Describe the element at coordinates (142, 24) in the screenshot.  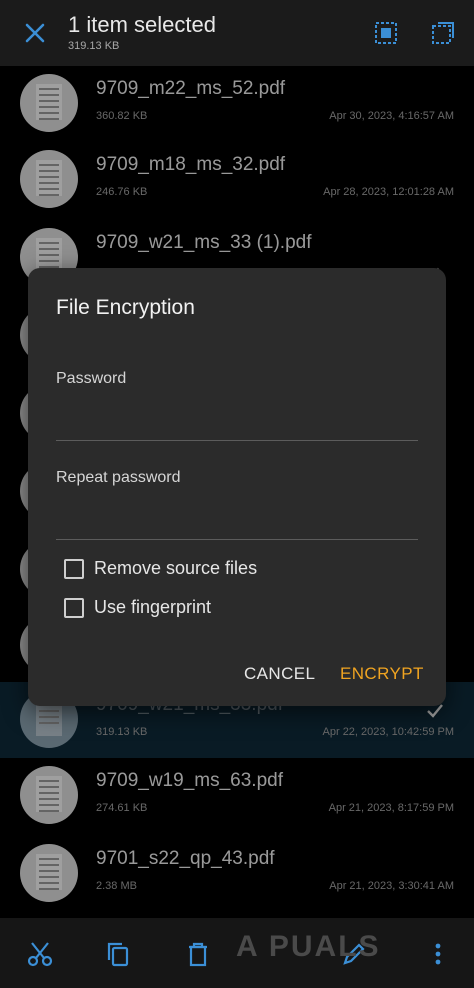
I see `selection-title: 1 item selected` at that location.